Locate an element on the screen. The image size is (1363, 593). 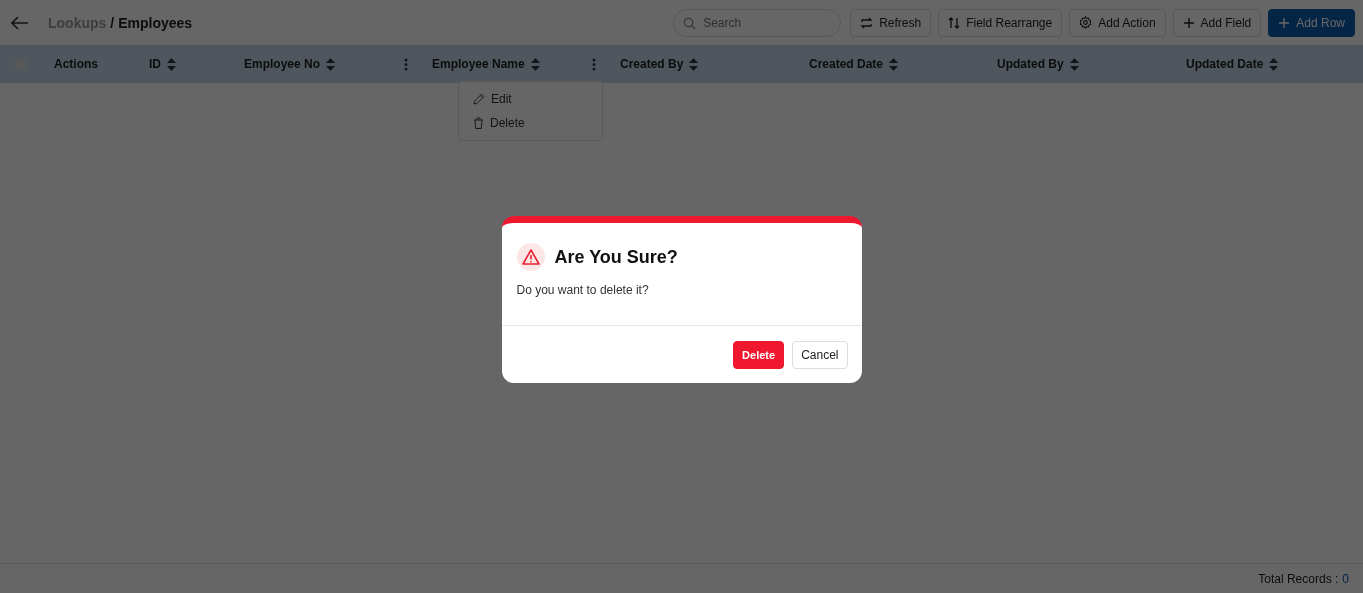
toolbar-button: Add Action is located at coordinates (1117, 22).